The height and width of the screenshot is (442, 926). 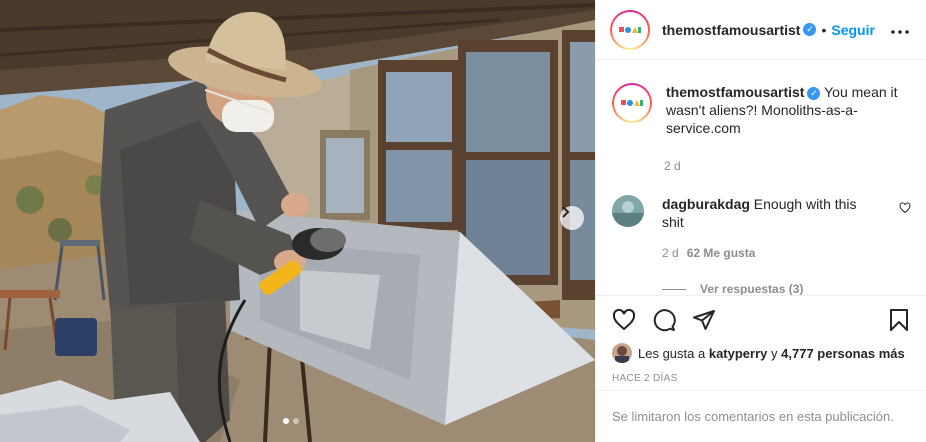 What do you see at coordinates (628, 211) in the screenshot?
I see `commenter-avatar` at bounding box center [628, 211].